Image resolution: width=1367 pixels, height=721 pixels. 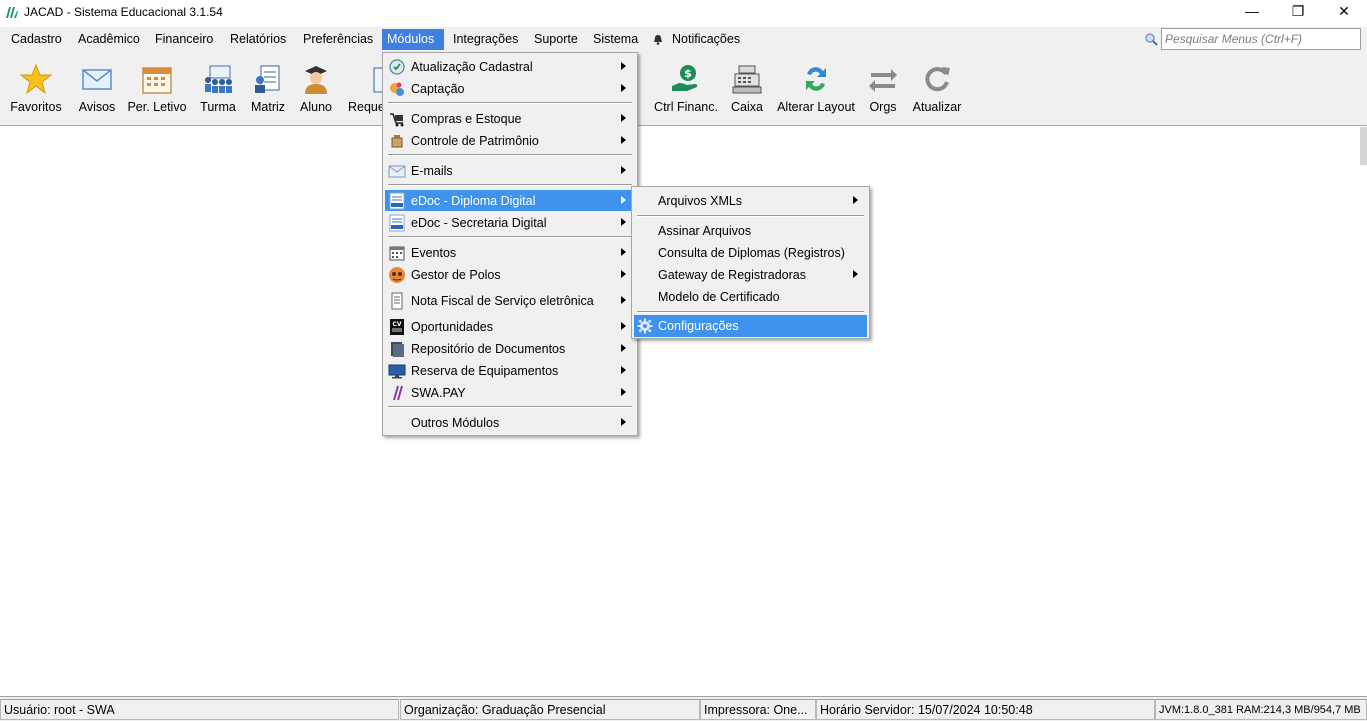 I want to click on monitor-icon, so click(x=397, y=371).